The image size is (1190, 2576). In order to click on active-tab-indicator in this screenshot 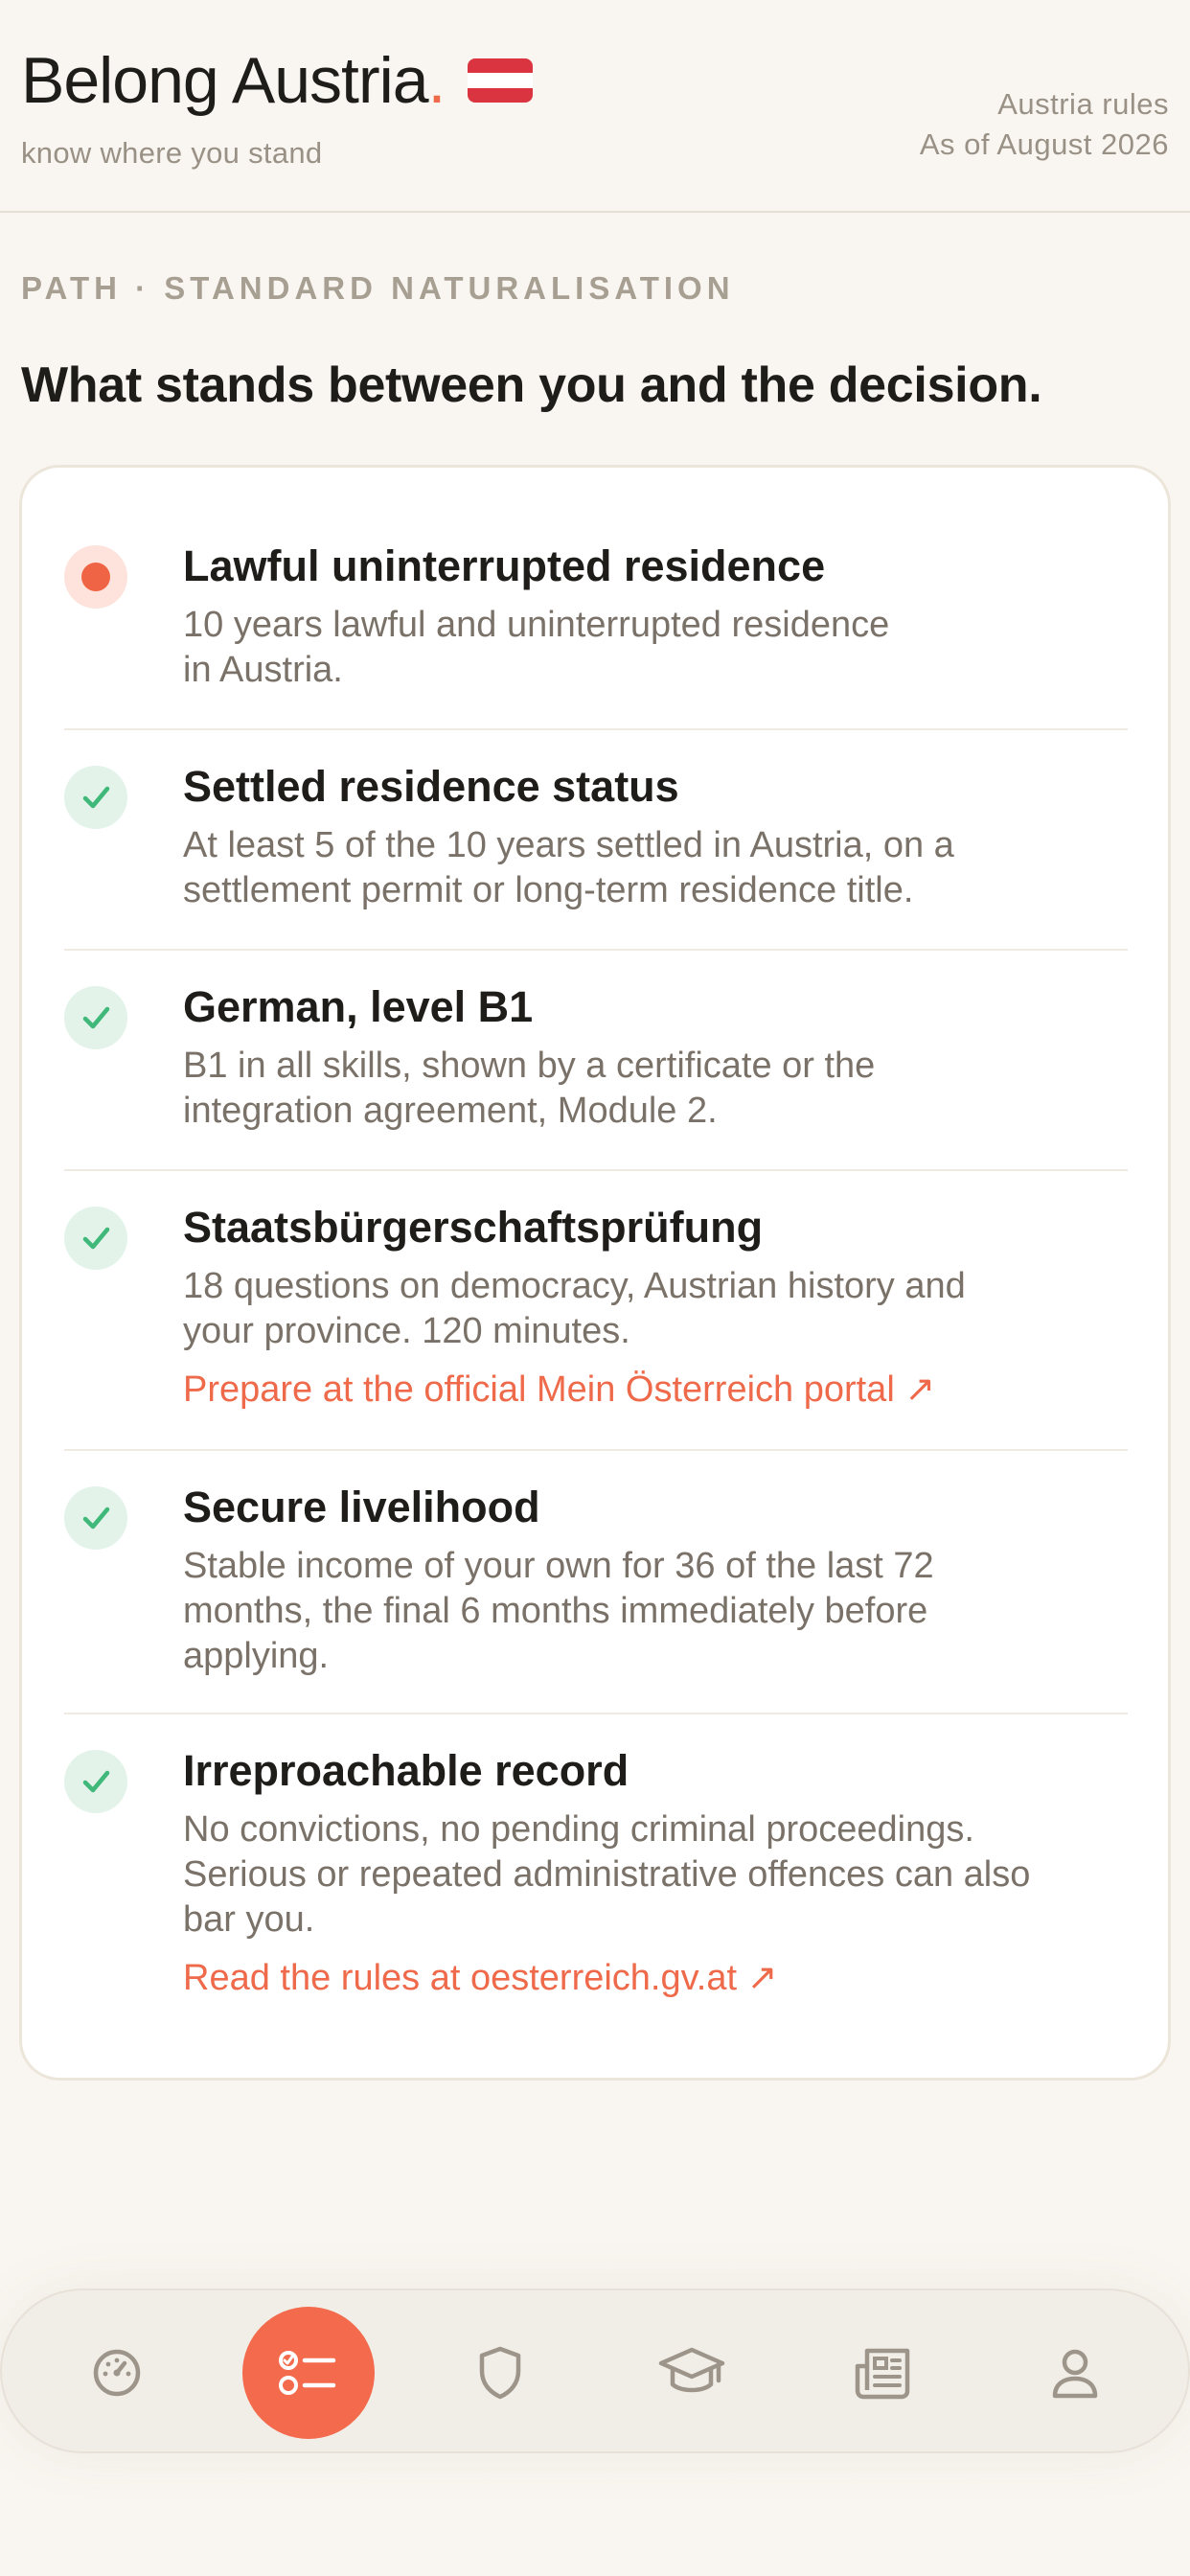, I will do `click(309, 2373)`.